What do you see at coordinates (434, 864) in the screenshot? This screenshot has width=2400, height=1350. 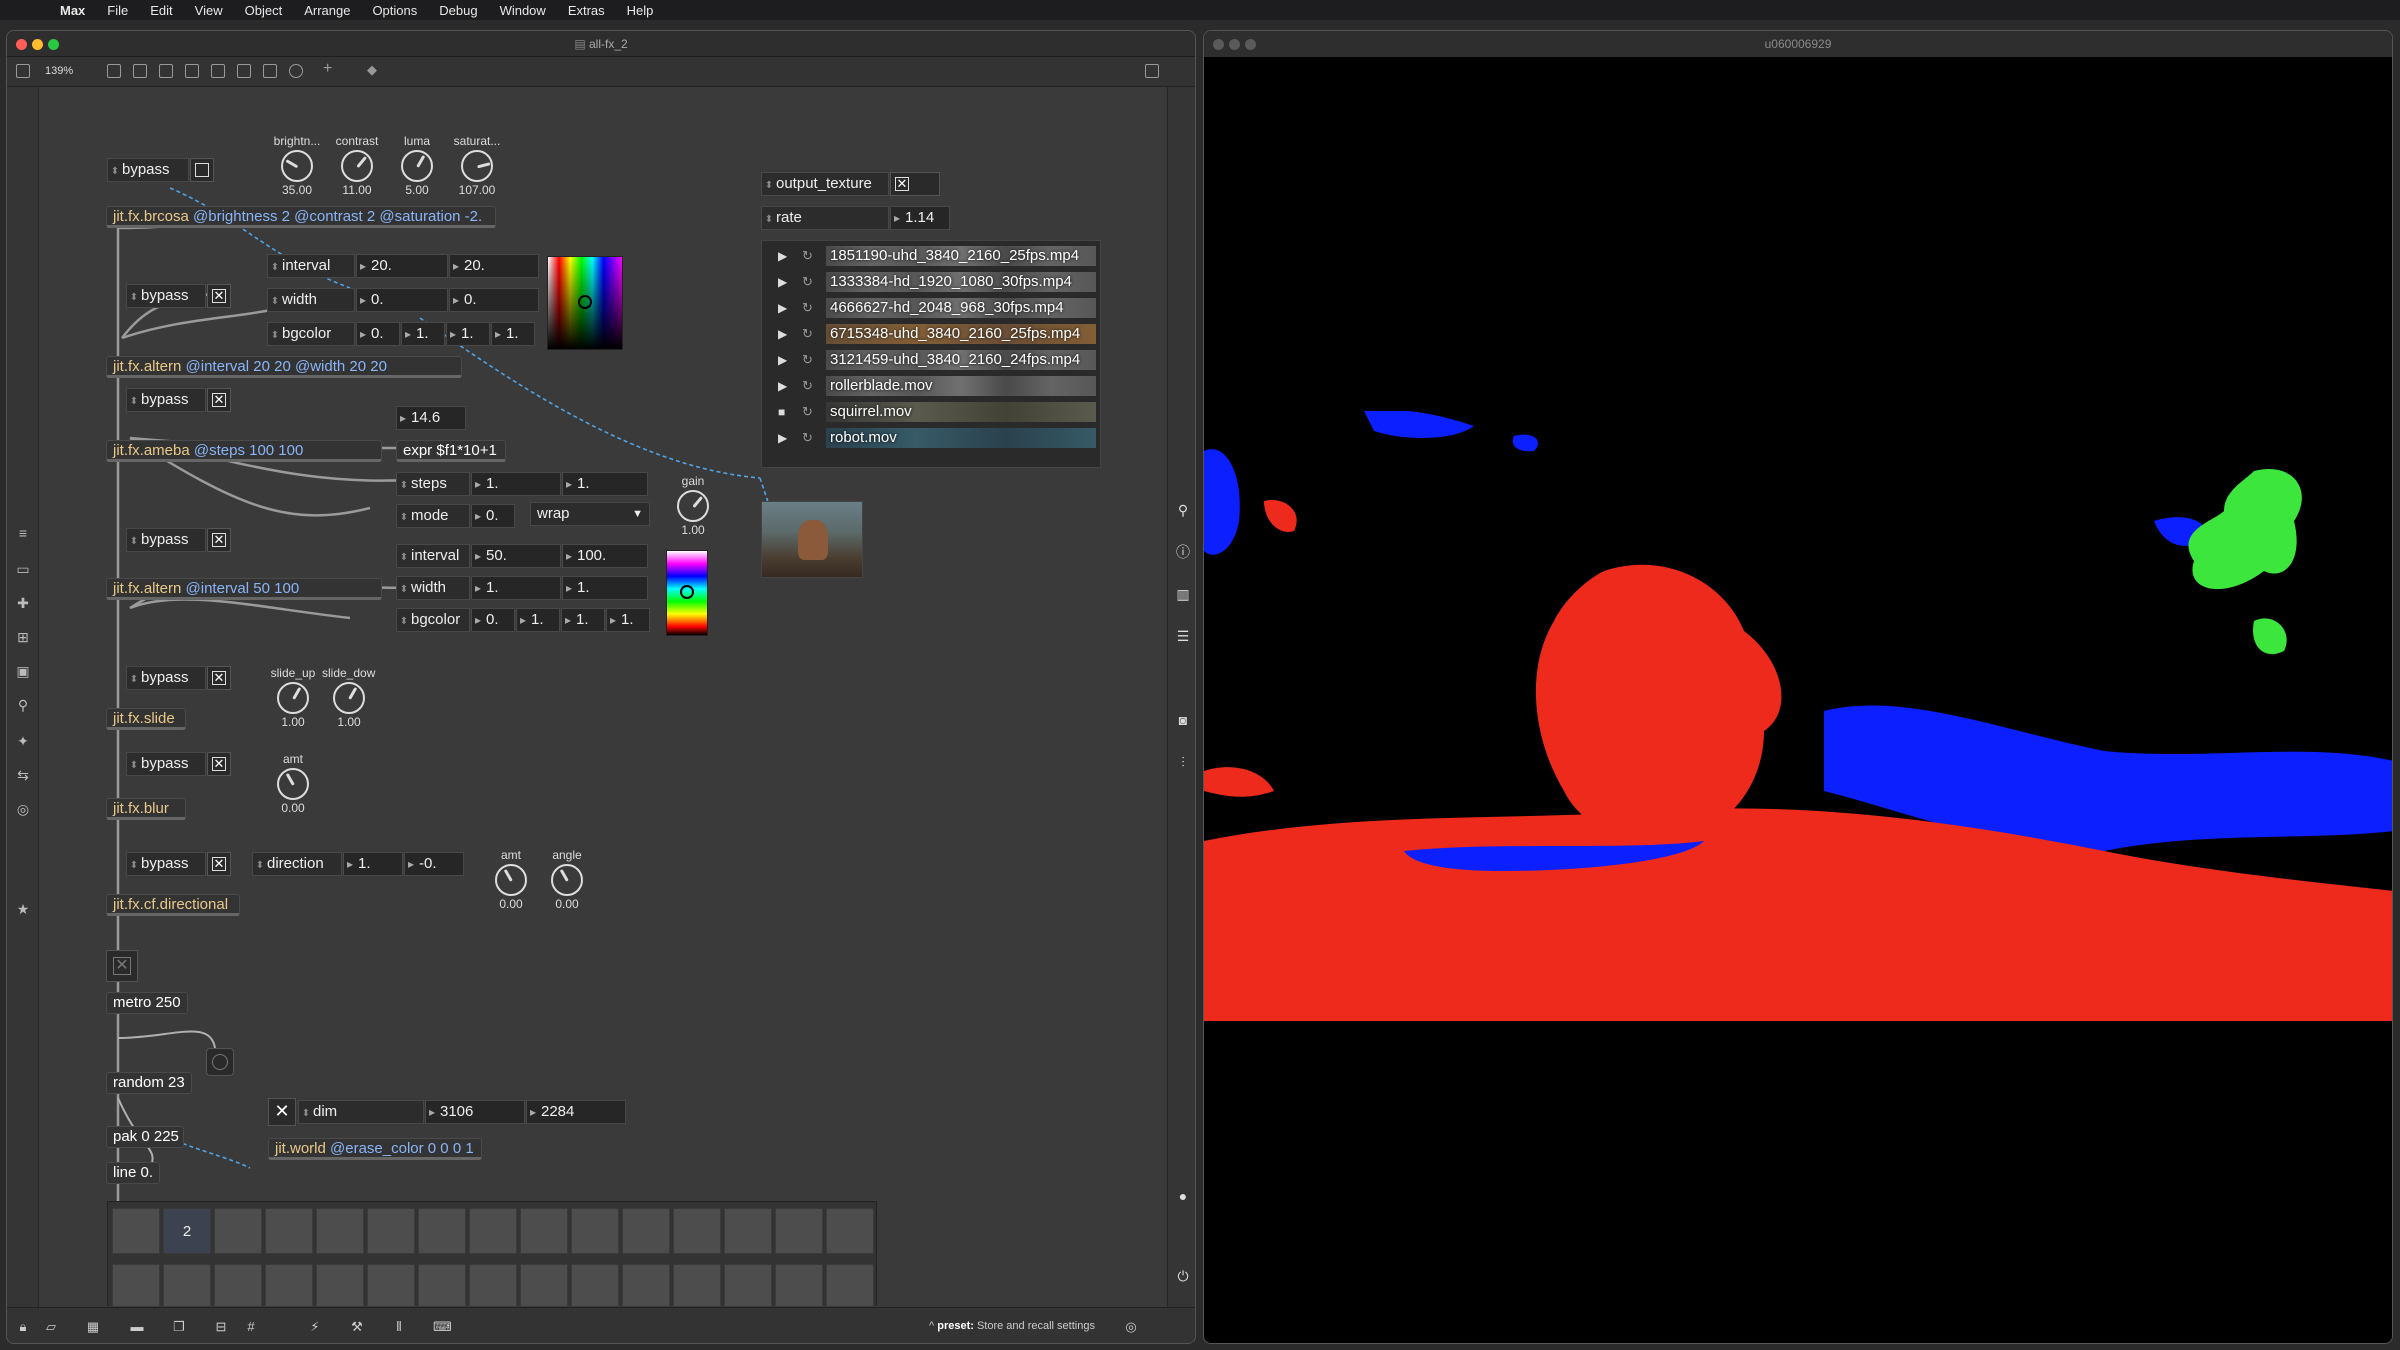 I see `direction-value-b: -0.` at bounding box center [434, 864].